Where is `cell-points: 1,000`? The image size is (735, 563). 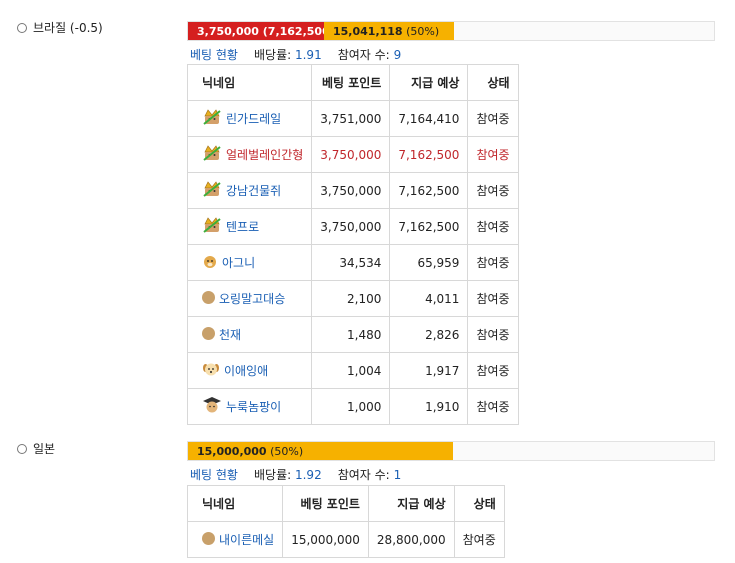
cell-points: 1,000 is located at coordinates (351, 406).